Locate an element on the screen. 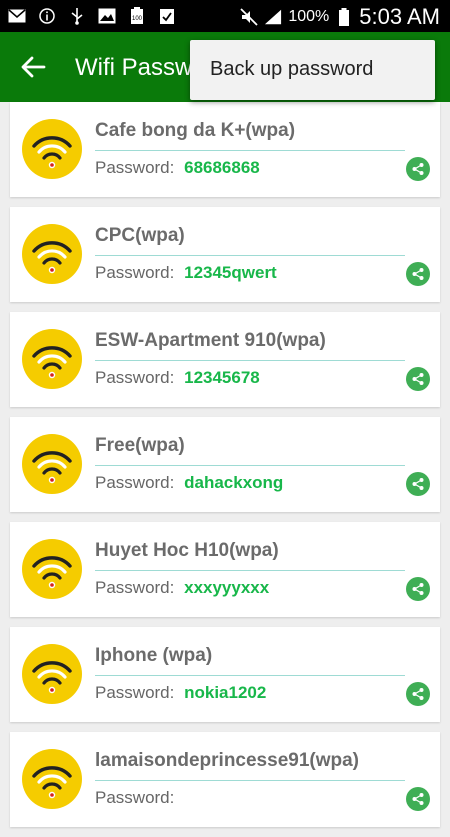  list-item: lamaisondeprincesse91(wpa) Password: is located at coordinates (225, 779).